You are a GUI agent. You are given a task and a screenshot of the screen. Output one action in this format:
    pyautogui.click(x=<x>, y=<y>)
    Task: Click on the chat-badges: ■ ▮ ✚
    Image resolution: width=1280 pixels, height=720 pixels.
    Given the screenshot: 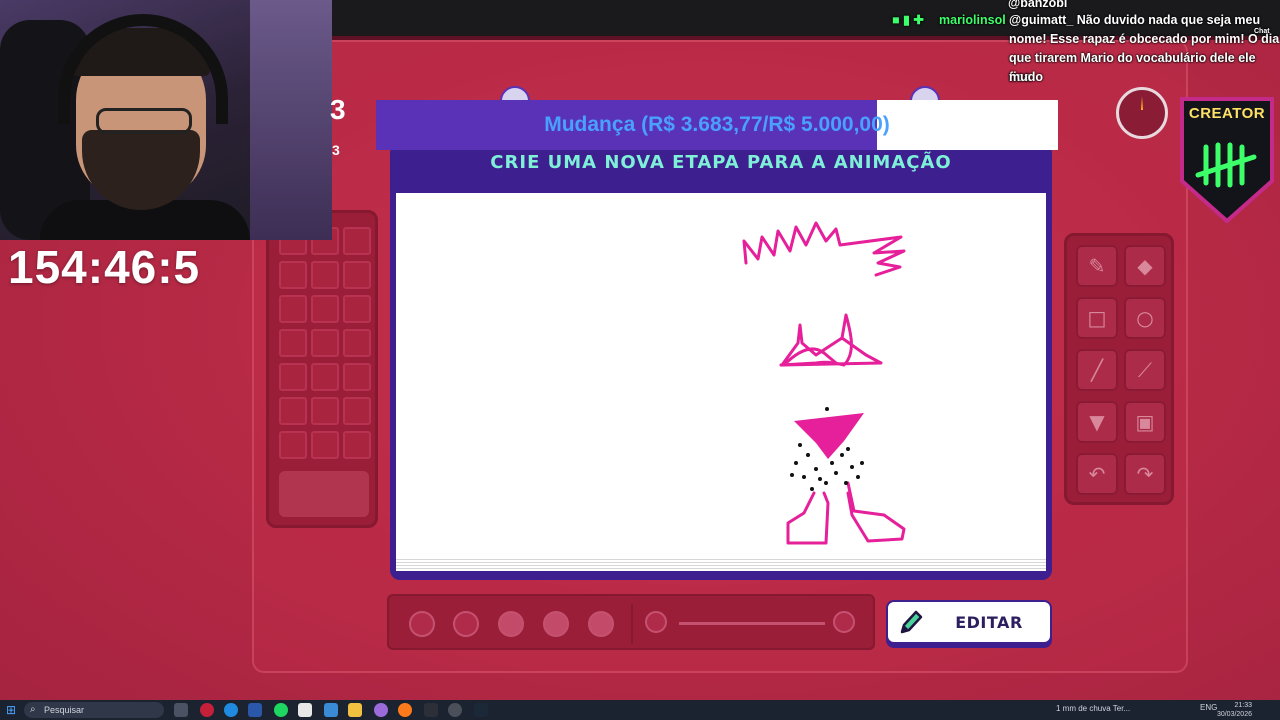 What is the action you would take?
    pyautogui.click(x=908, y=20)
    